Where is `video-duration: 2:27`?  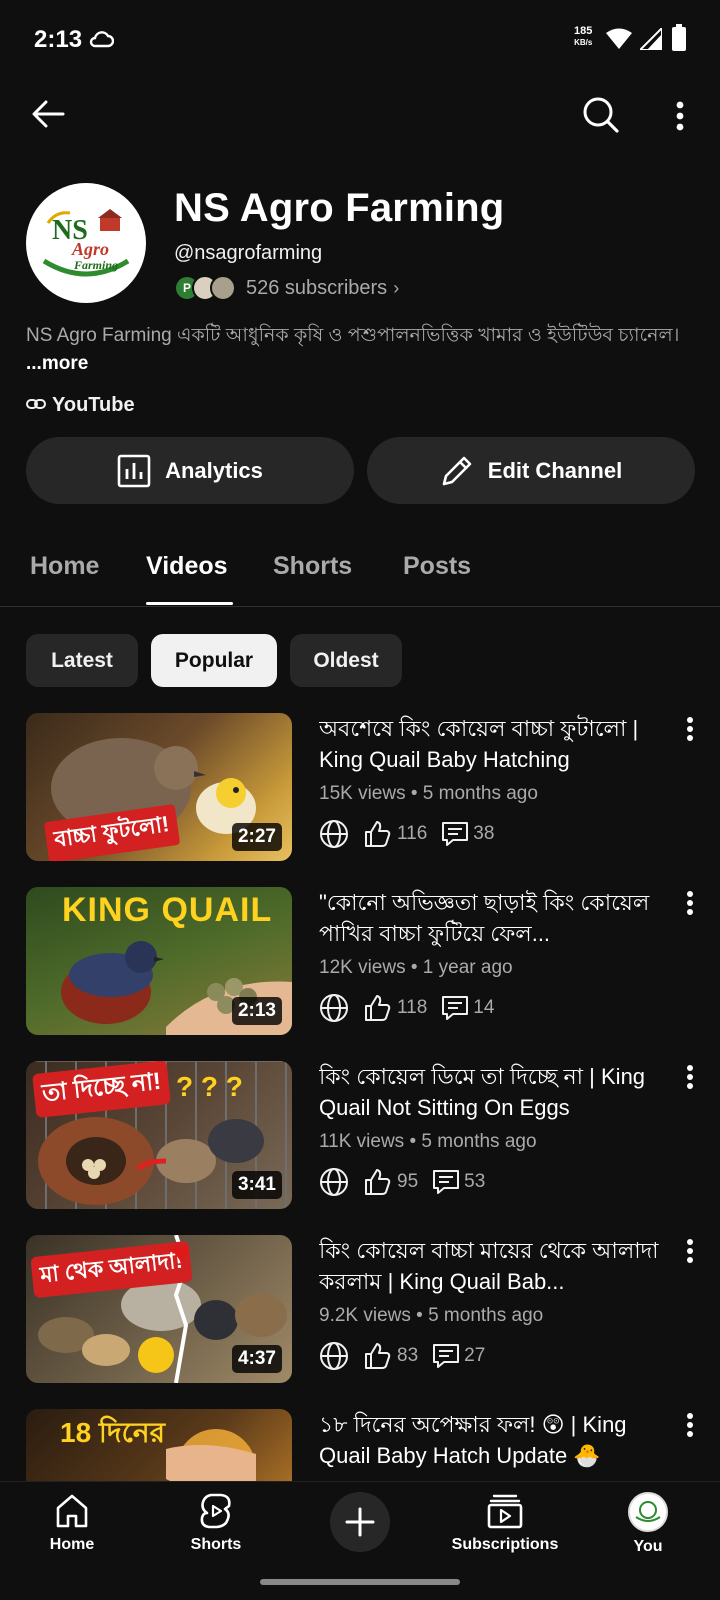 video-duration: 2:27 is located at coordinates (256, 837).